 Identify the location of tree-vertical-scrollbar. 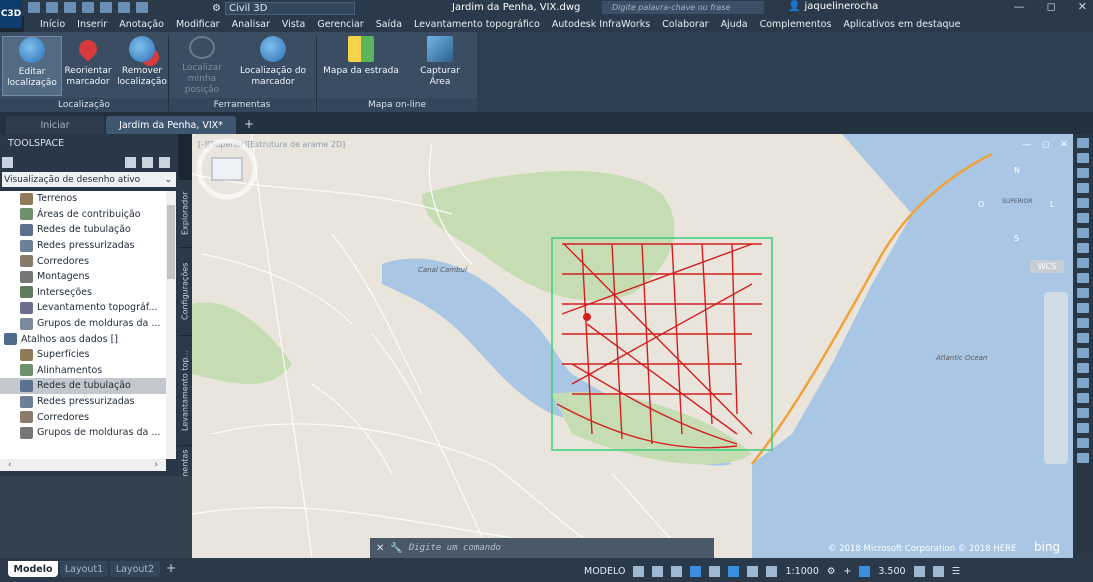
(171, 325).